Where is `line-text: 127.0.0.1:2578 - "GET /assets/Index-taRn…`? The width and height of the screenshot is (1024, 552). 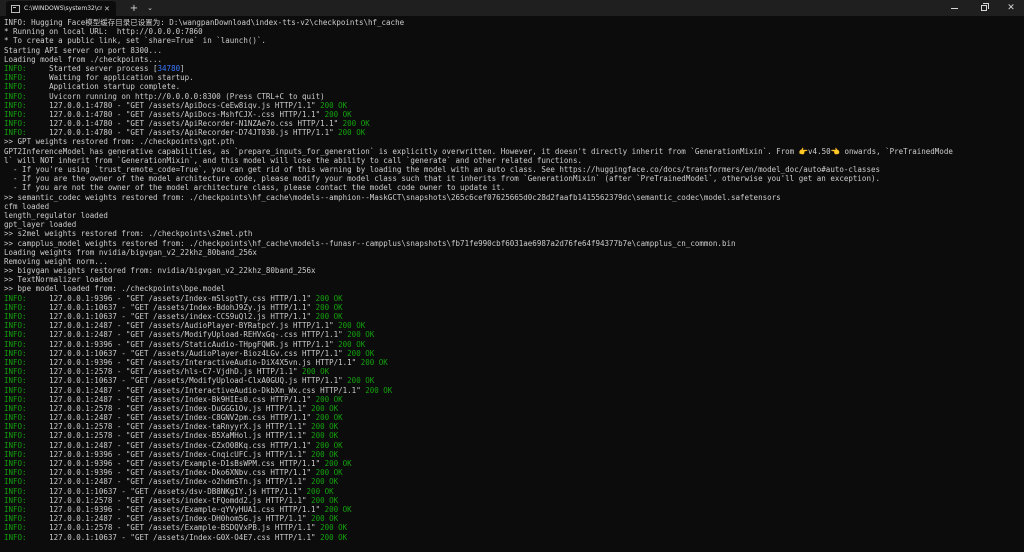 line-text: 127.0.0.1:2578 - "GET /assets/Index-taRn… is located at coordinates (169, 427).